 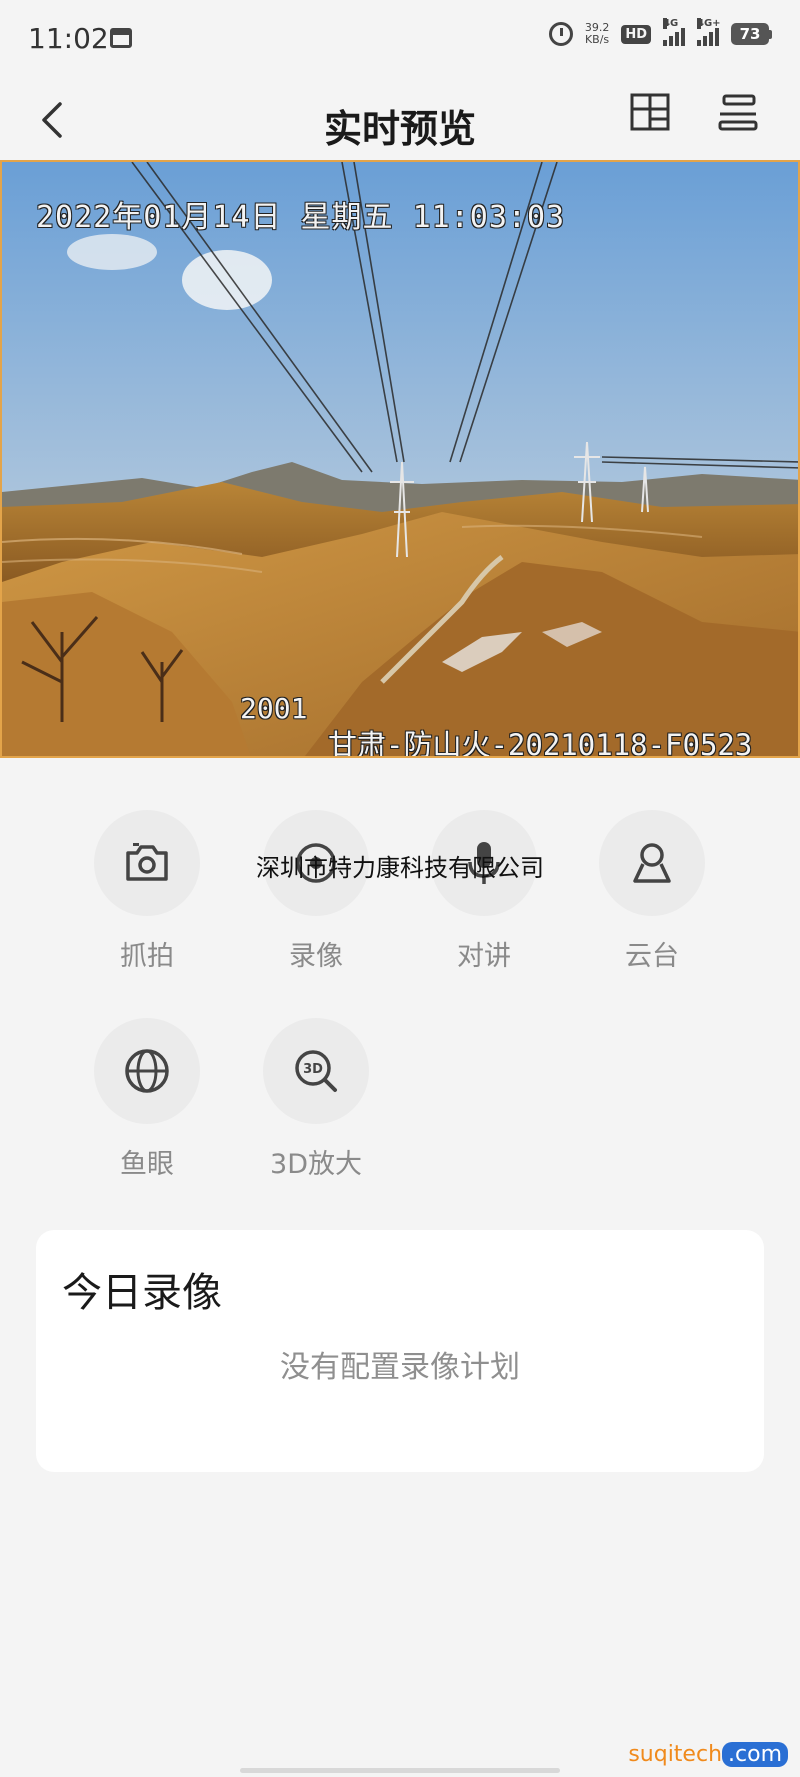 What do you see at coordinates (738, 112) in the screenshot?
I see `channel-list-icon` at bounding box center [738, 112].